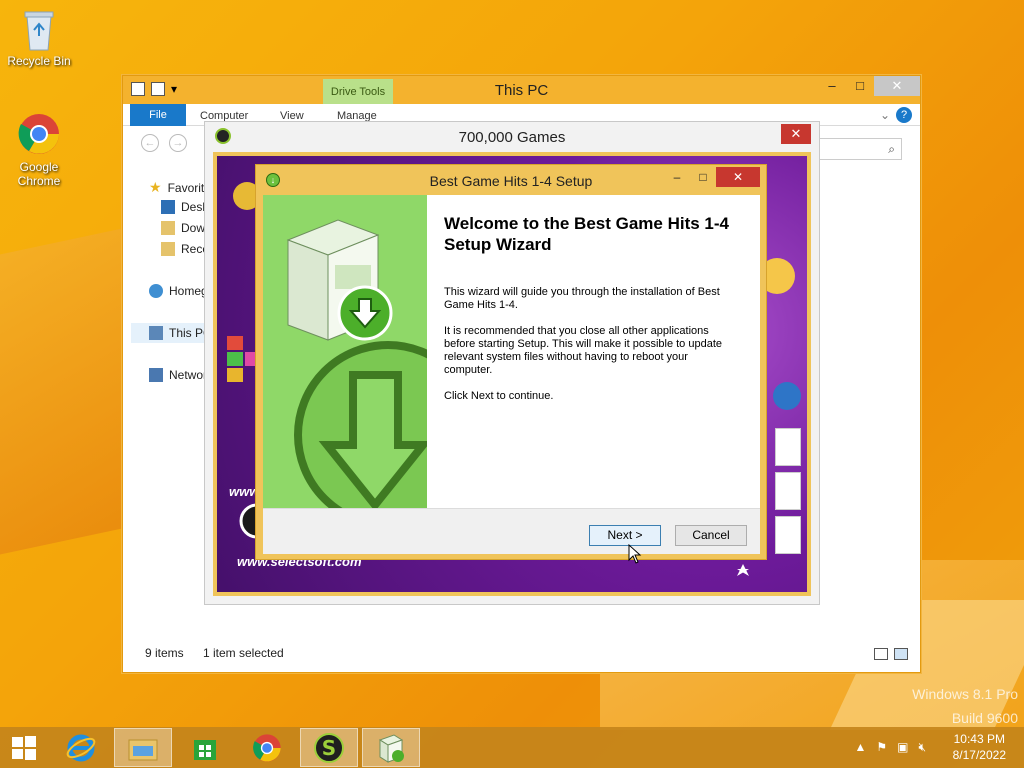 The width and height of the screenshot is (1024, 768). What do you see at coordinates (180, 333) in the screenshot?
I see `nav-item-this-pc: This PC` at bounding box center [180, 333].